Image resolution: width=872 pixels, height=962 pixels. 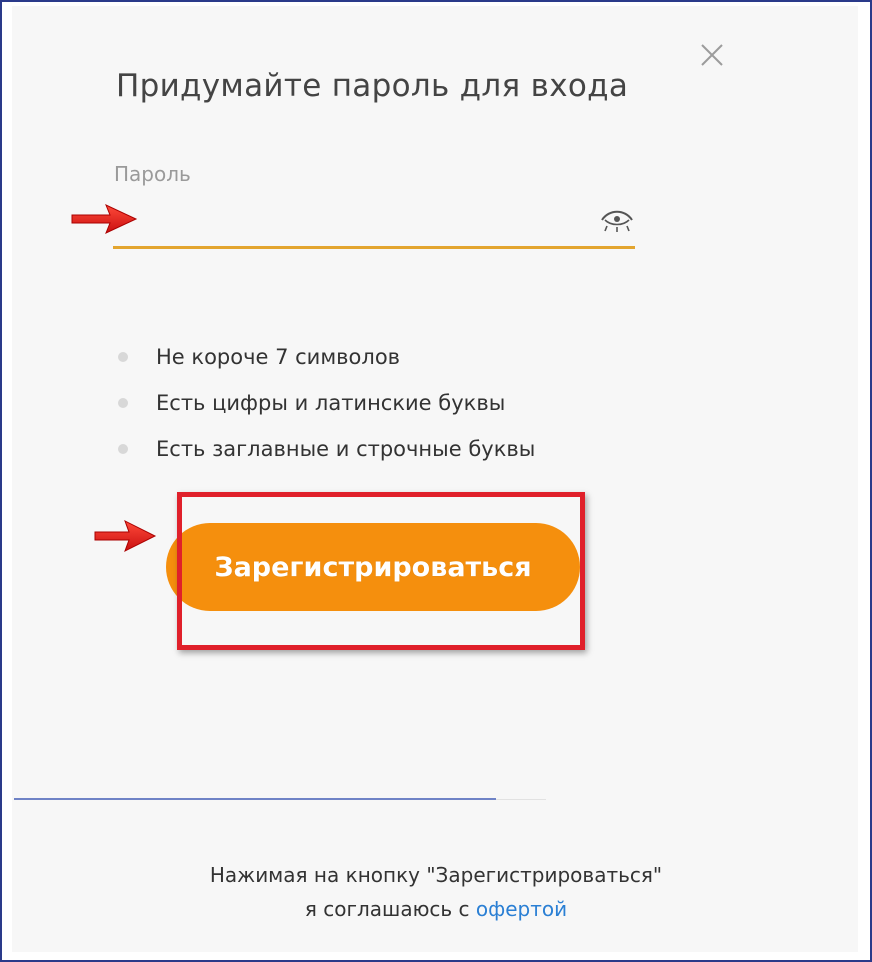 What do you see at coordinates (381, 571) in the screenshot?
I see `highlight-frame` at bounding box center [381, 571].